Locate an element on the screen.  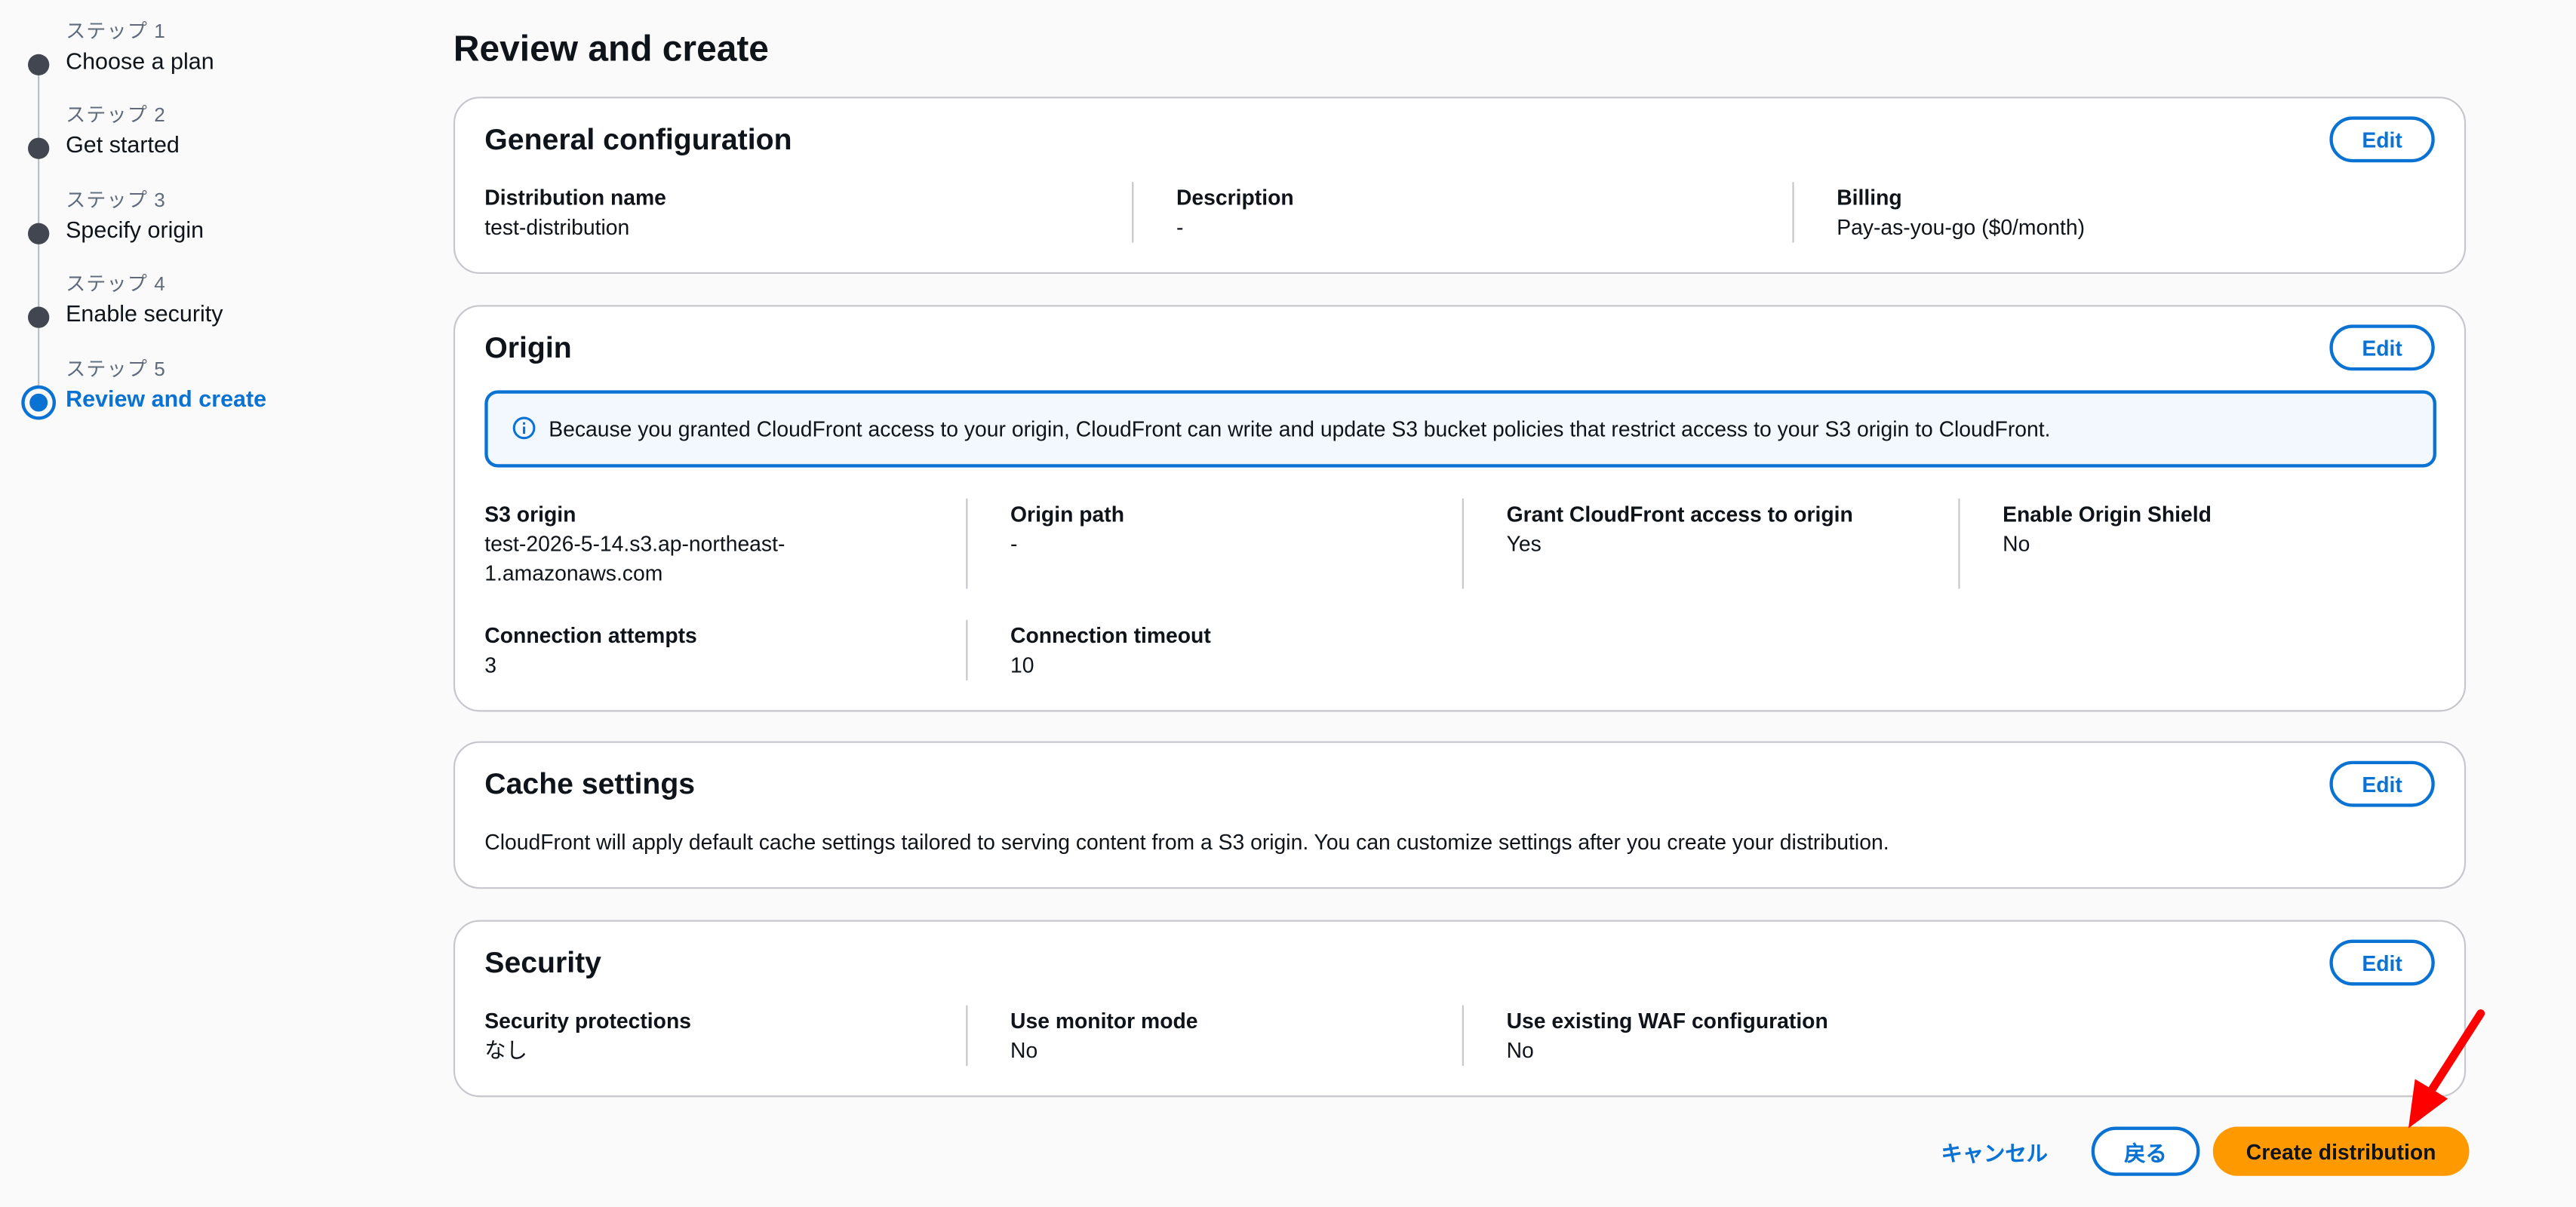
page-title: Review and create is located at coordinates (611, 48).